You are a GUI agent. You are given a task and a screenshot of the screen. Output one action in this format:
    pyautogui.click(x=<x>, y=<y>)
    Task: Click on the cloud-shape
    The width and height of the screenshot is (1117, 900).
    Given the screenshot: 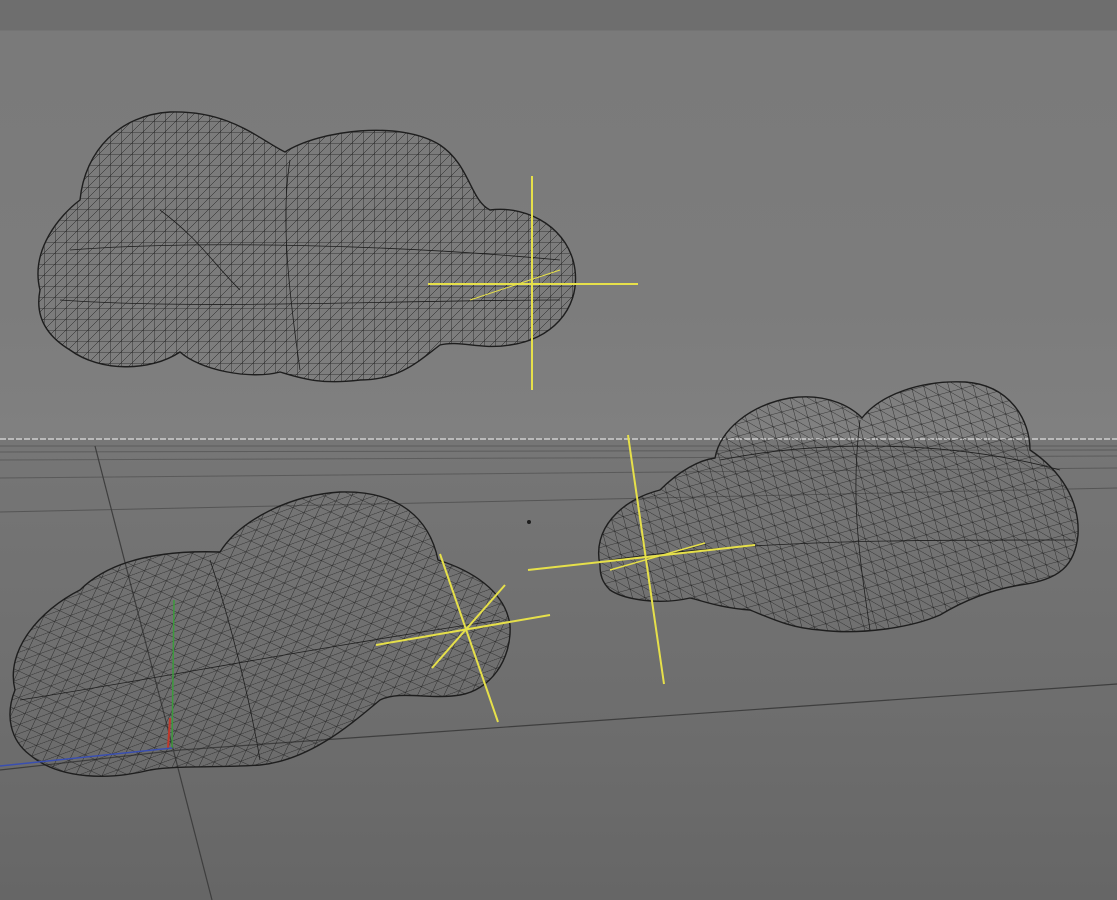 What is the action you would take?
    pyautogui.click(x=838, y=507)
    